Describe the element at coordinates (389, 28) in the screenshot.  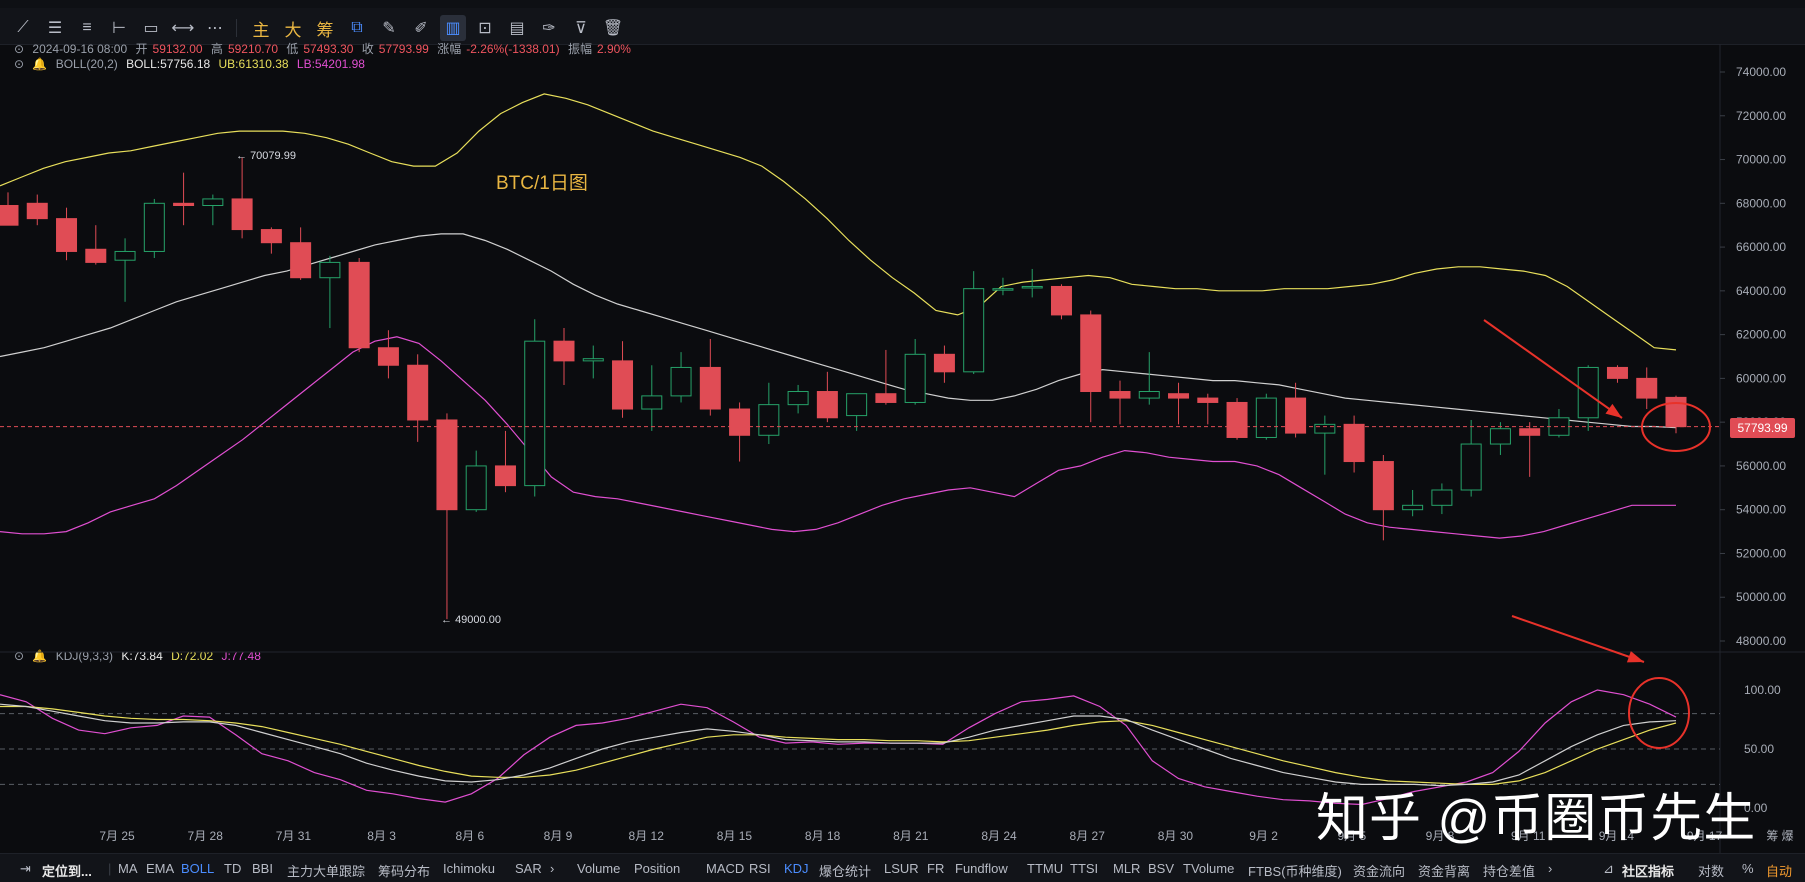
I see `ruler-icon: ✎` at that location.